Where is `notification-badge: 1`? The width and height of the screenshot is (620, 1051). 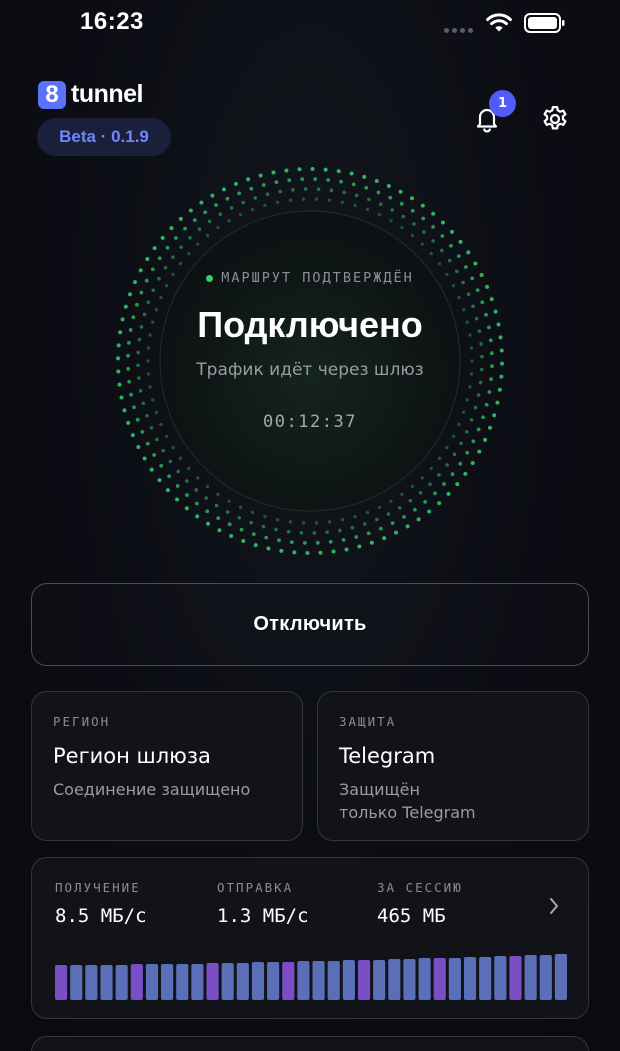 notification-badge: 1 is located at coordinates (502, 103).